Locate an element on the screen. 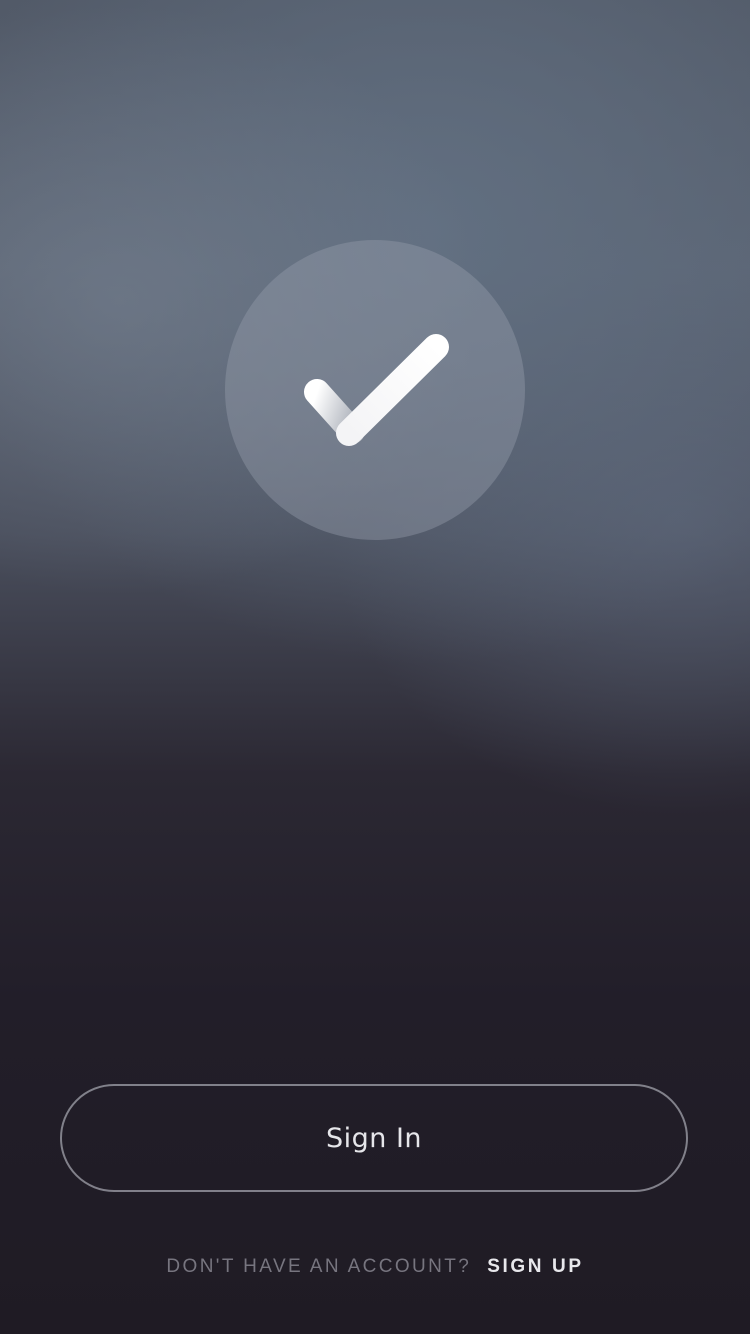 This screenshot has height=1334, width=750. sign-up-row: DON'T HAVE AN ACCOUNT? SIGN UP is located at coordinates (375, 1267).